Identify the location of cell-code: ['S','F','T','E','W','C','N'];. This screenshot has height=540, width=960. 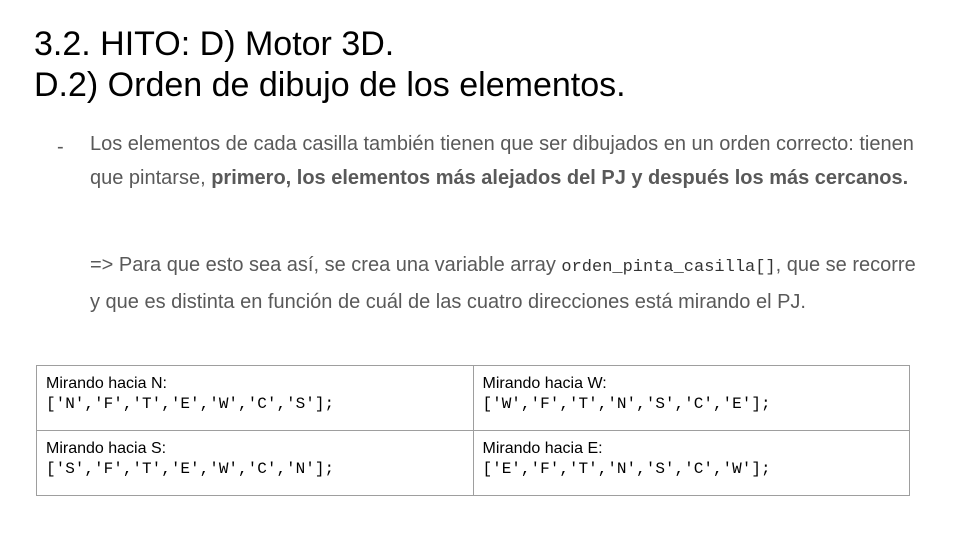
(190, 469).